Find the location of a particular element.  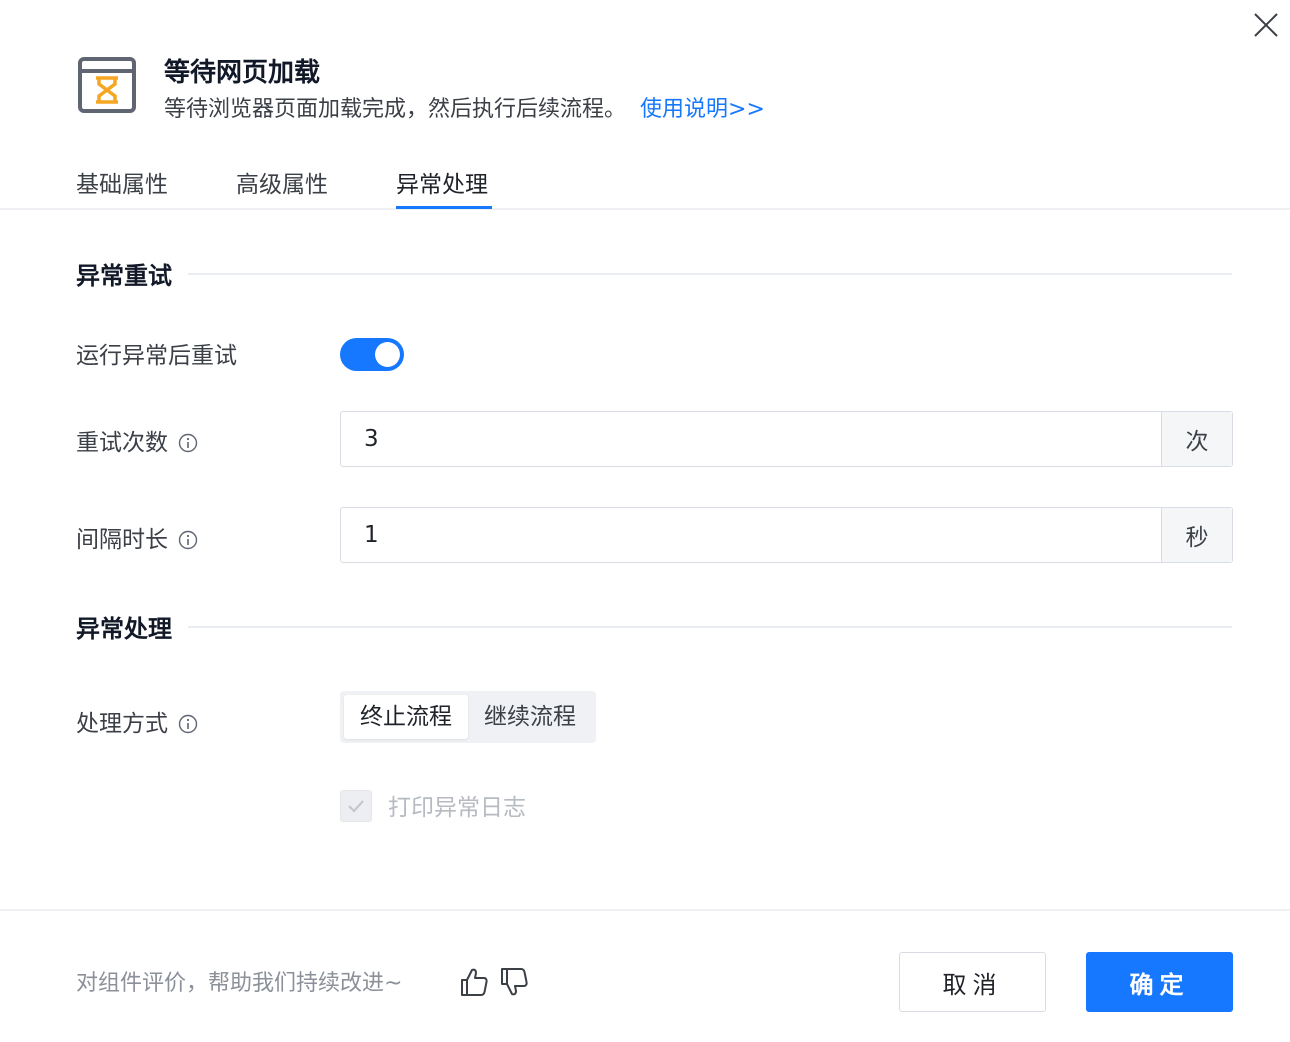

print-log-checkbox is located at coordinates (356, 806).